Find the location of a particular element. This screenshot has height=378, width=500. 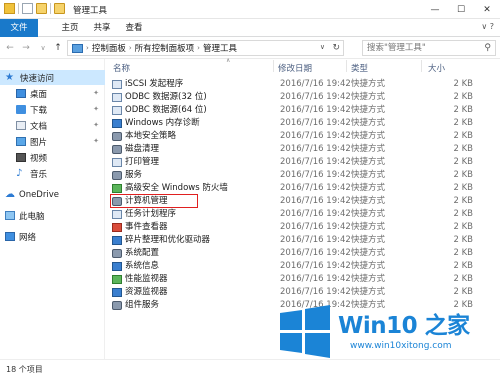

address-dropdown-icon: ∨ is located at coordinates (322, 47).